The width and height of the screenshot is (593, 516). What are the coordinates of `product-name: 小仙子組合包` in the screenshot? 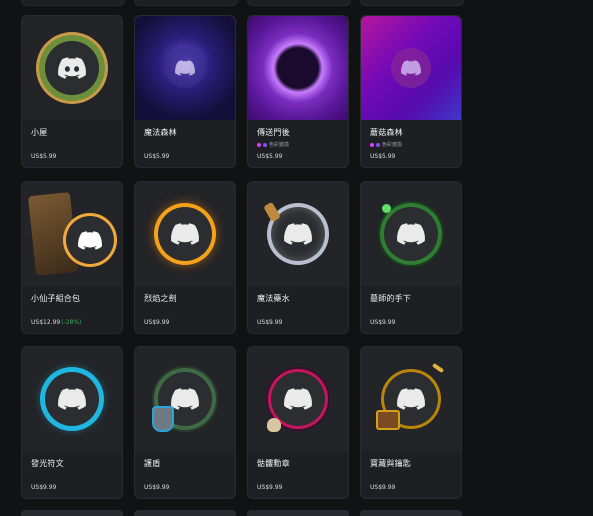 It's located at (56, 298).